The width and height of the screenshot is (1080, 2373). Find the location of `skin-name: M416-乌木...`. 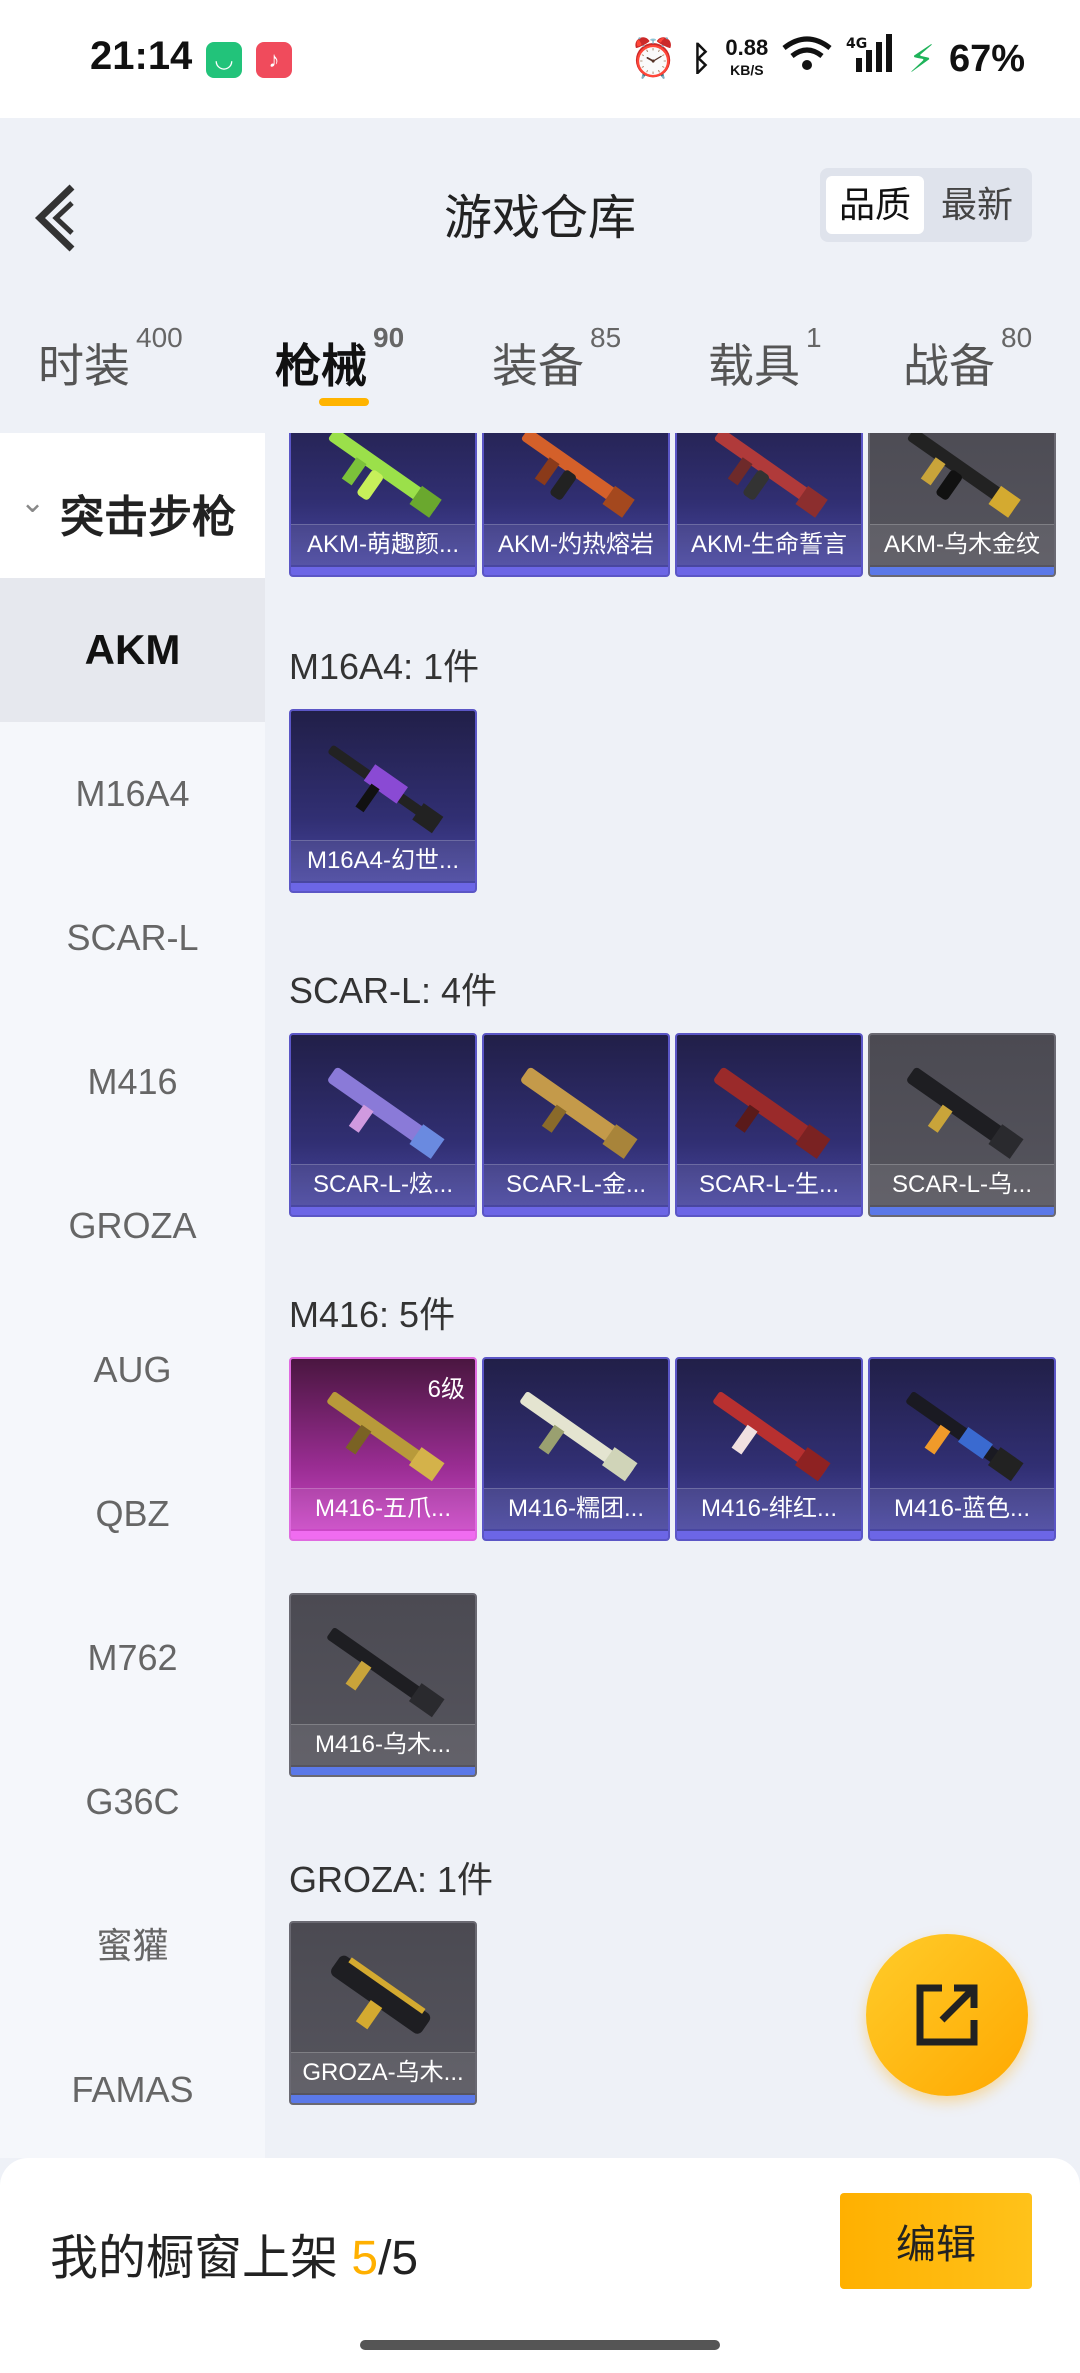

skin-name: M416-乌木... is located at coordinates (383, 1744).